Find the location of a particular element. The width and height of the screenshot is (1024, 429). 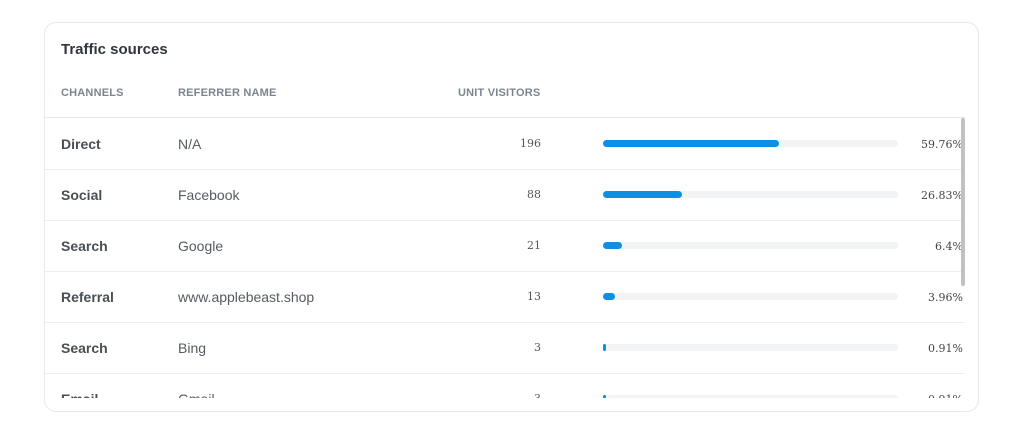

table-row: Search Google 21 6.4% is located at coordinates (505, 246).